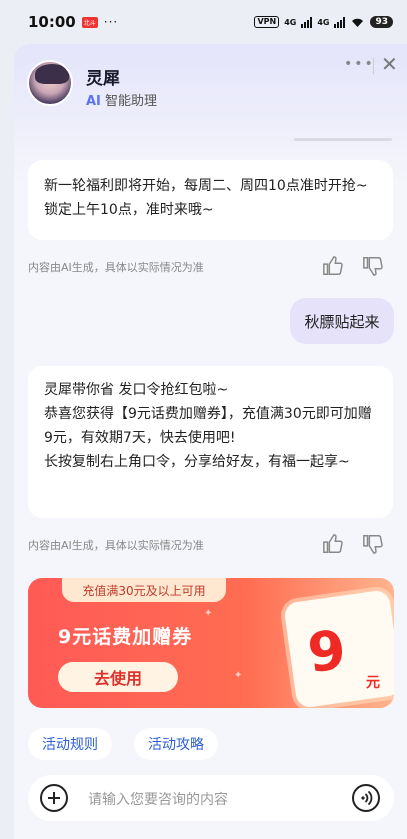  I want to click on bot-message-2-line: 恭喜您获得【9元话费加赠券】，充值满30元即可加赠9元，有效期7天，快去使用吧!, so click(208, 426).